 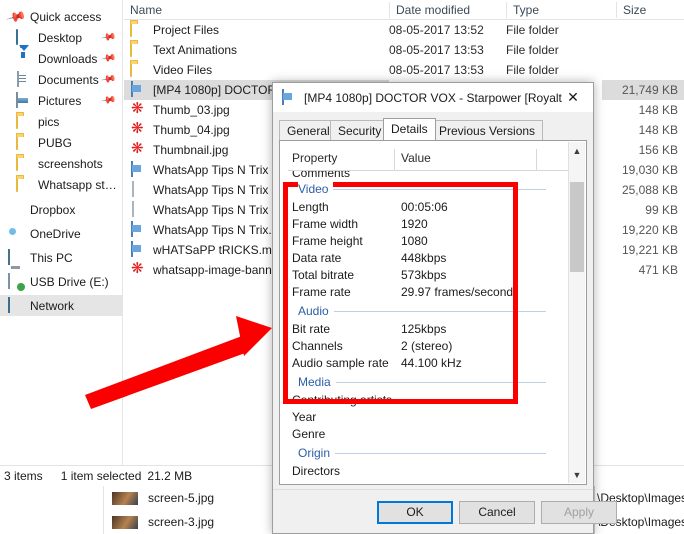 I want to click on property-group-video: Video, so click(x=417, y=189).